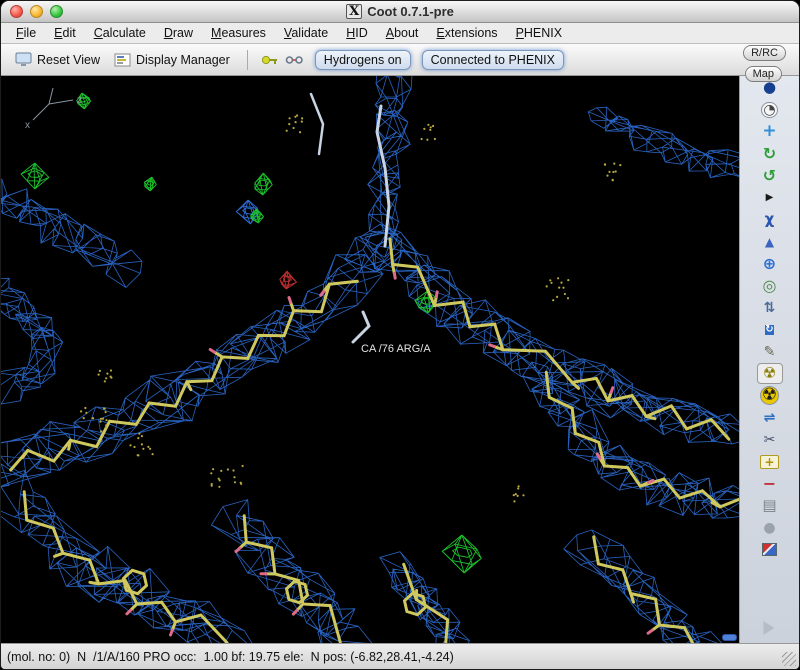 This screenshot has width=800, height=670. What do you see at coordinates (492, 59) in the screenshot?
I see `phenix-connection-button: Connected to PHENIX` at bounding box center [492, 59].